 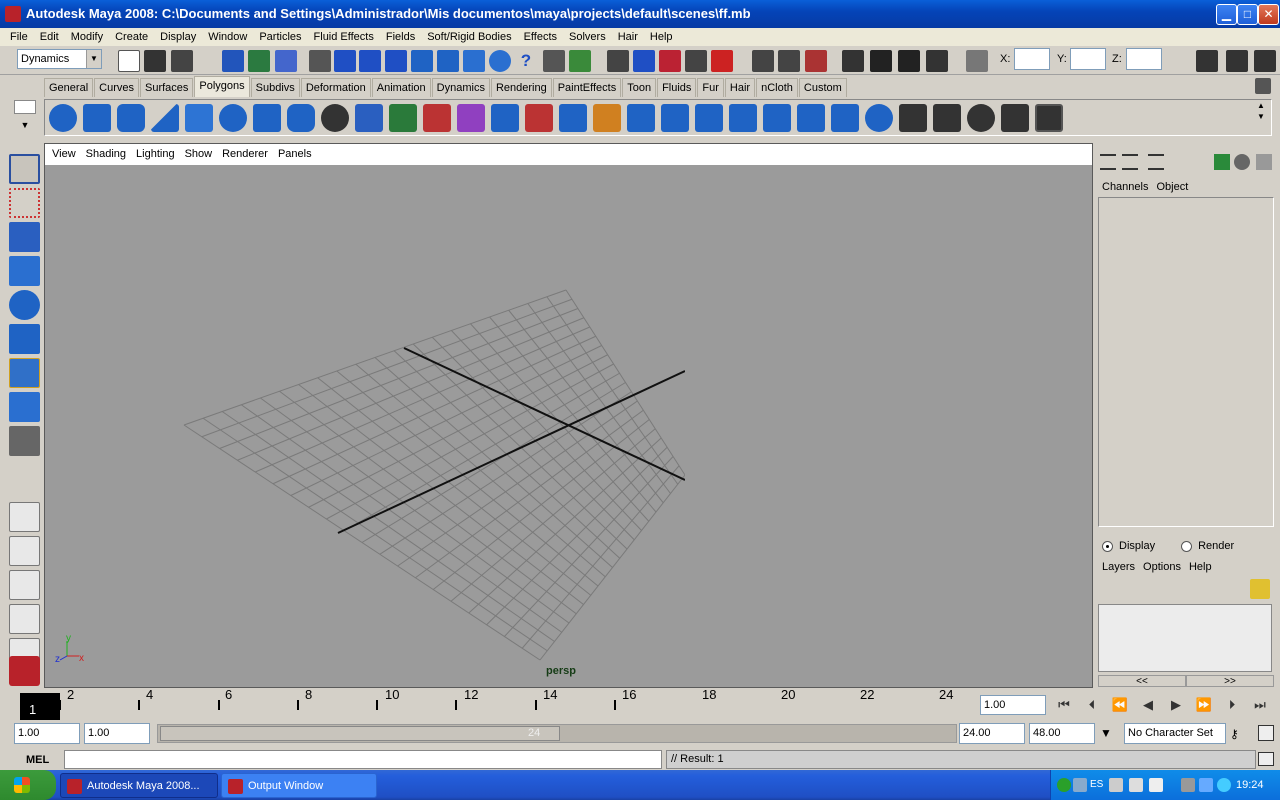 What do you see at coordinates (539, 118) in the screenshot?
I see `merge-vertices-icon` at bounding box center [539, 118].